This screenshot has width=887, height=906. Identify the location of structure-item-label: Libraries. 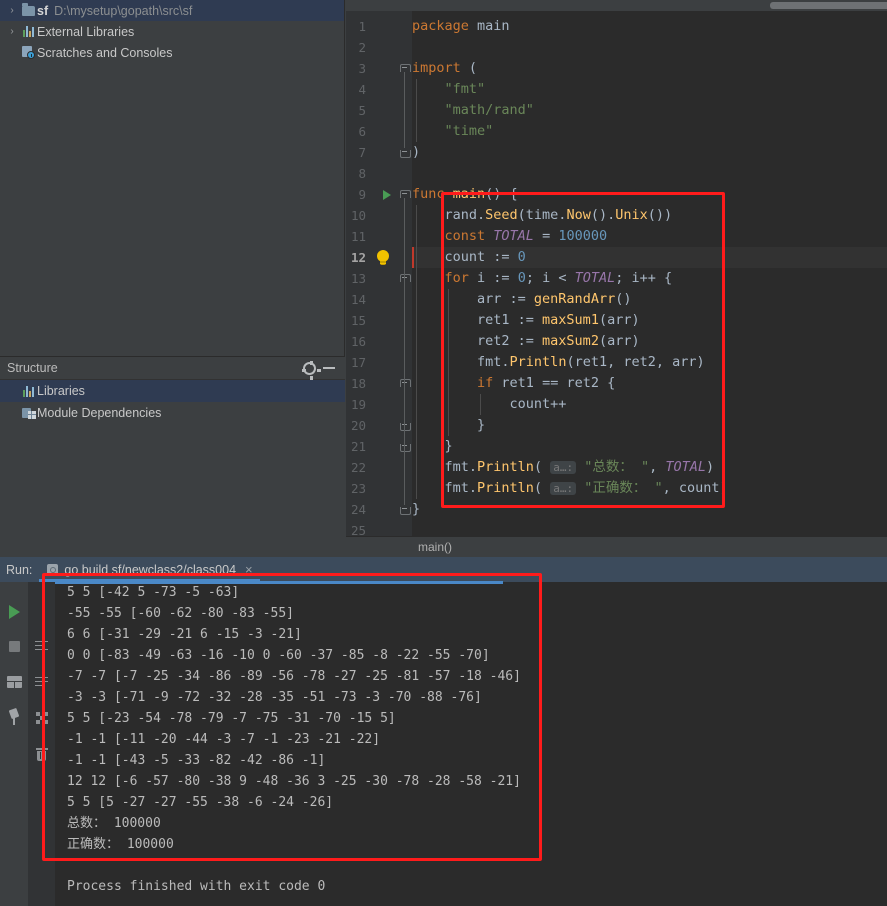
(61, 391).